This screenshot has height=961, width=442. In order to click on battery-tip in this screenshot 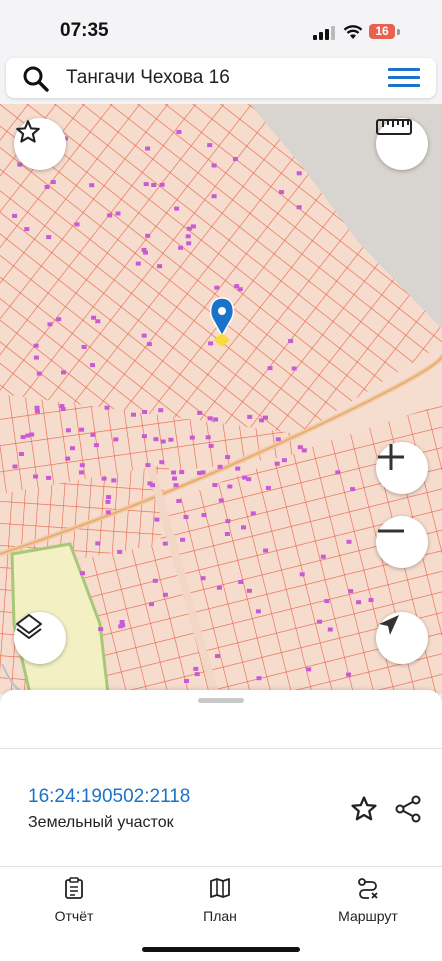, I will do `click(398, 32)`.